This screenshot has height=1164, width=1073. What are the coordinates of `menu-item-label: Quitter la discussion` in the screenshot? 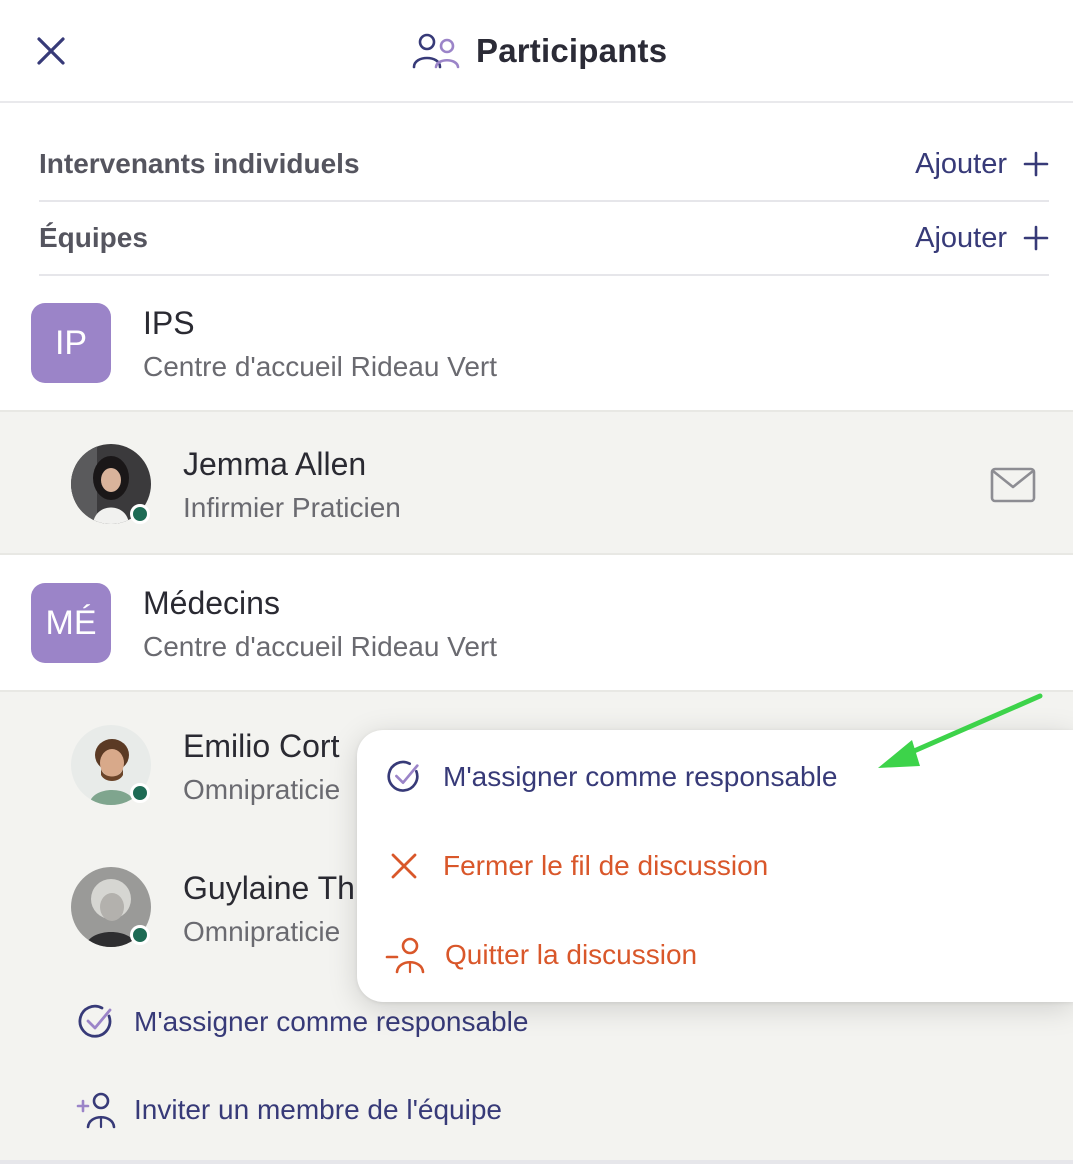 It's located at (571, 954).